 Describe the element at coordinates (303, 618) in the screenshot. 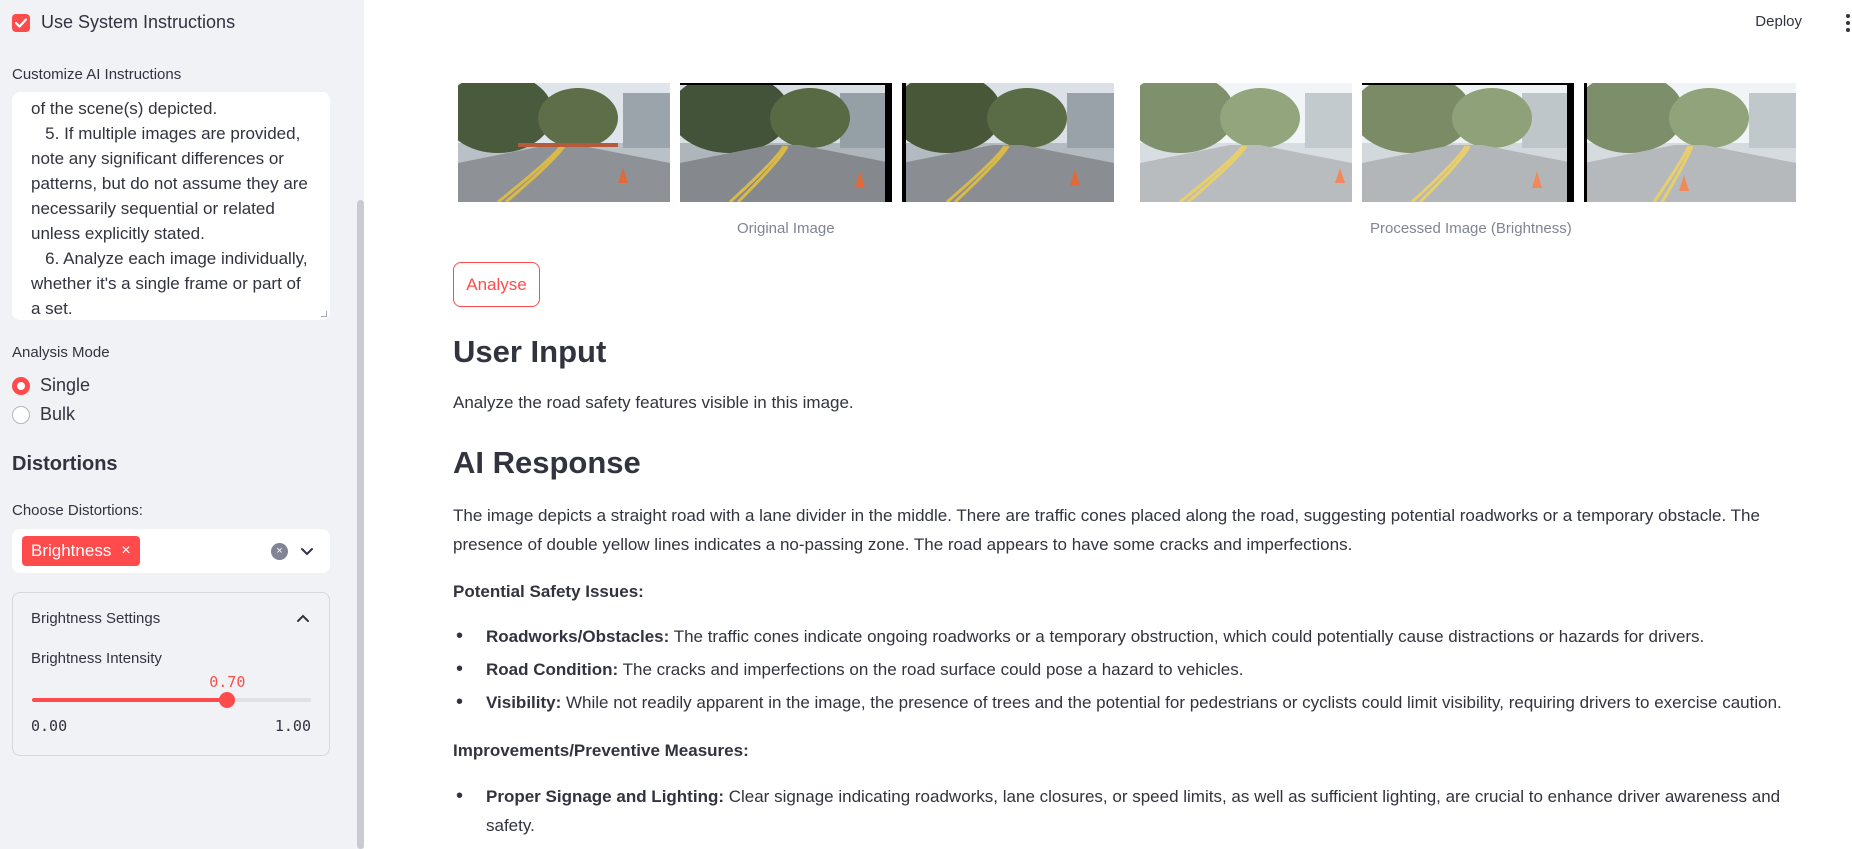

I see `chevron-up-icon` at that location.